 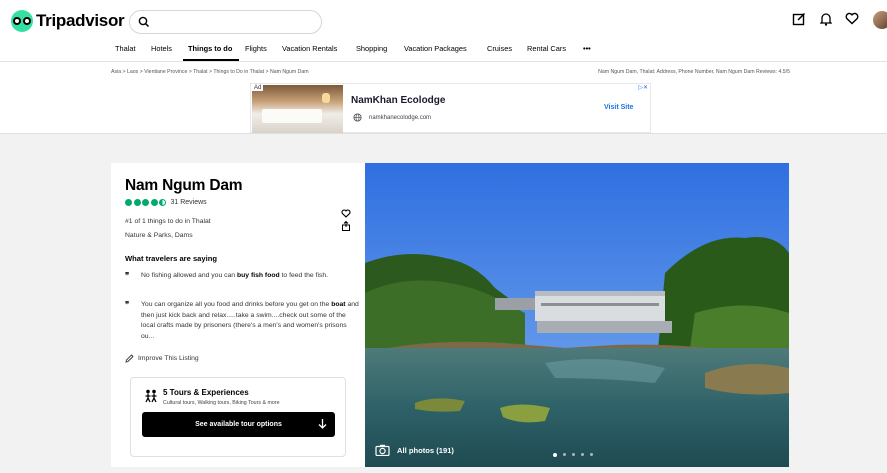 I want to click on nav-more-button: •••, so click(x=587, y=48).